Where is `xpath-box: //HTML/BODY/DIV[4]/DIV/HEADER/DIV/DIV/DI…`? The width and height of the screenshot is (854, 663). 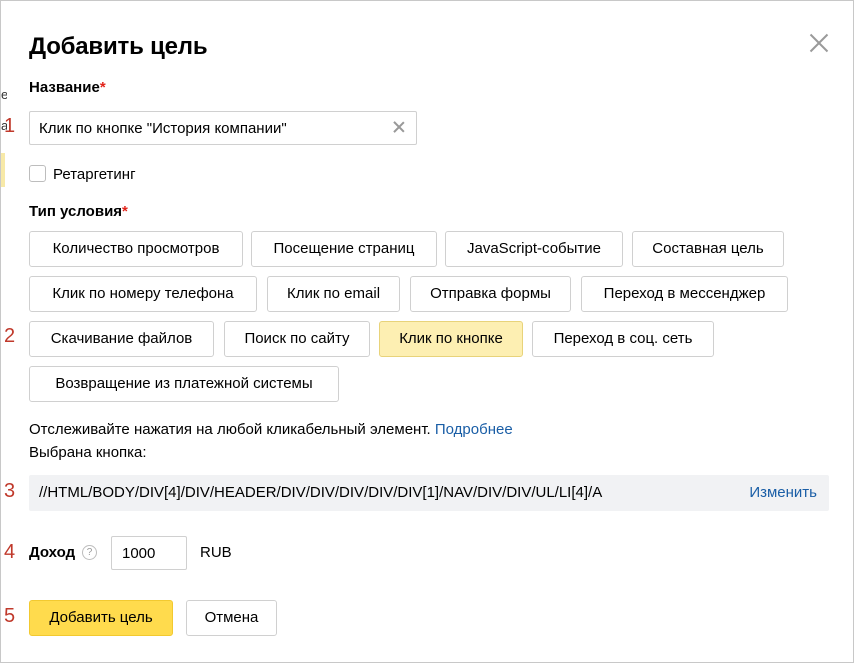
xpath-box: //HTML/BODY/DIV[4]/DIV/HEADER/DIV/DIV/DI… is located at coordinates (429, 493).